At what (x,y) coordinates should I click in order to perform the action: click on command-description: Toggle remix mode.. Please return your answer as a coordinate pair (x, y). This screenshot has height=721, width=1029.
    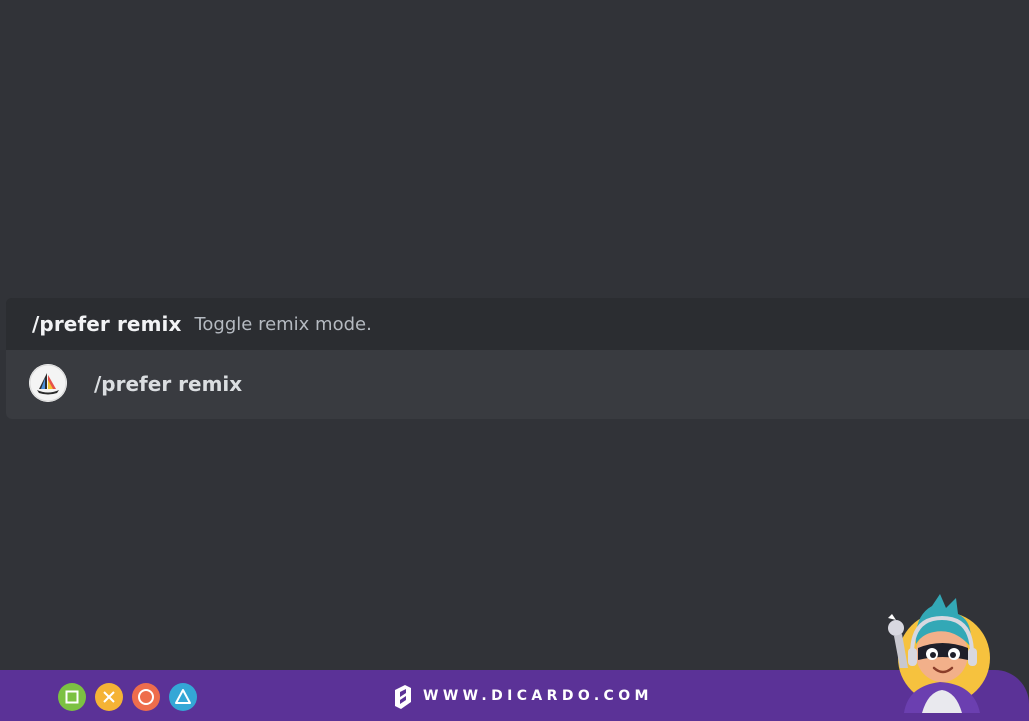
    Looking at the image, I should click on (283, 324).